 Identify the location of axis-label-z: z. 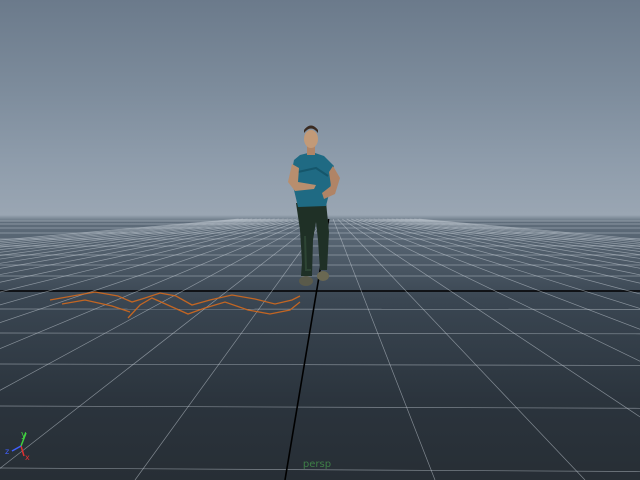
(7, 451).